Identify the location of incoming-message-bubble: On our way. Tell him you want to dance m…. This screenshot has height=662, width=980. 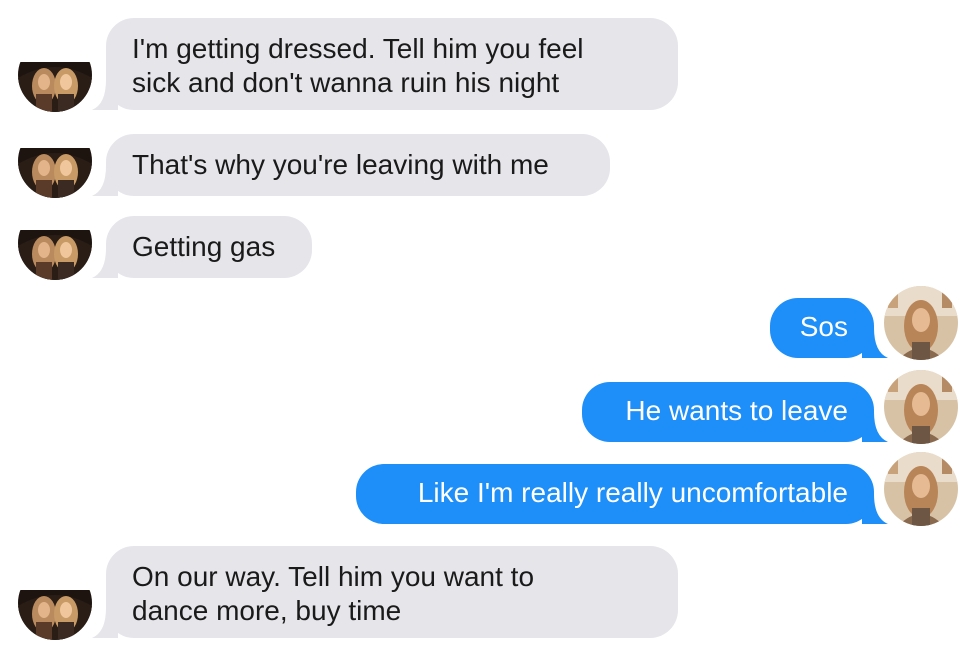
(392, 592).